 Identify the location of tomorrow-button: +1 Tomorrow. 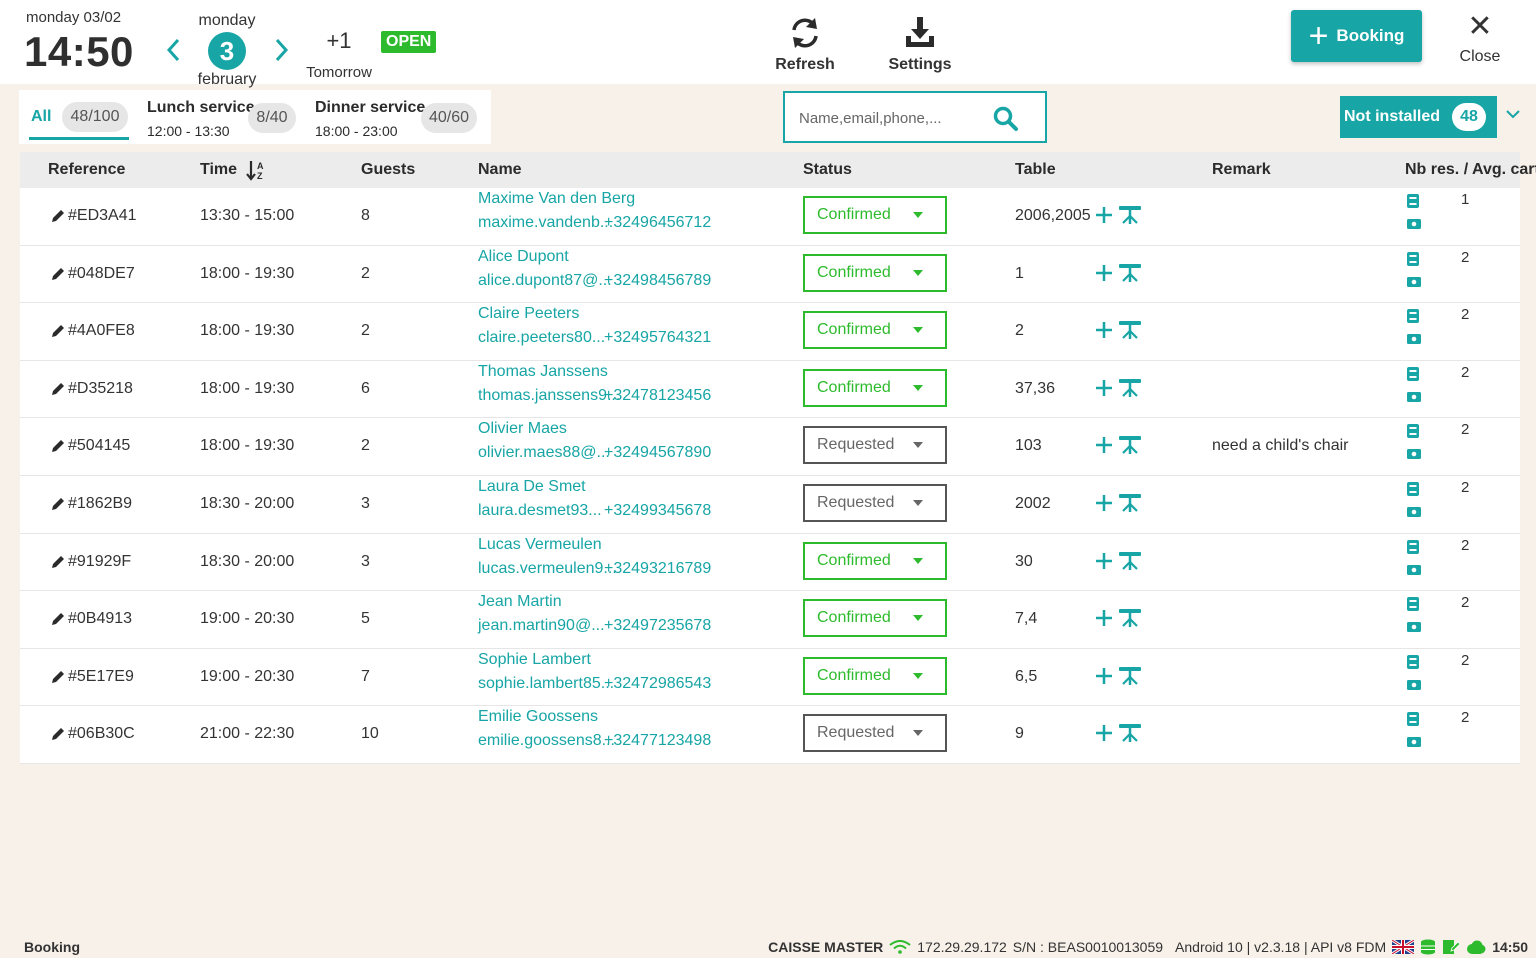
(339, 54).